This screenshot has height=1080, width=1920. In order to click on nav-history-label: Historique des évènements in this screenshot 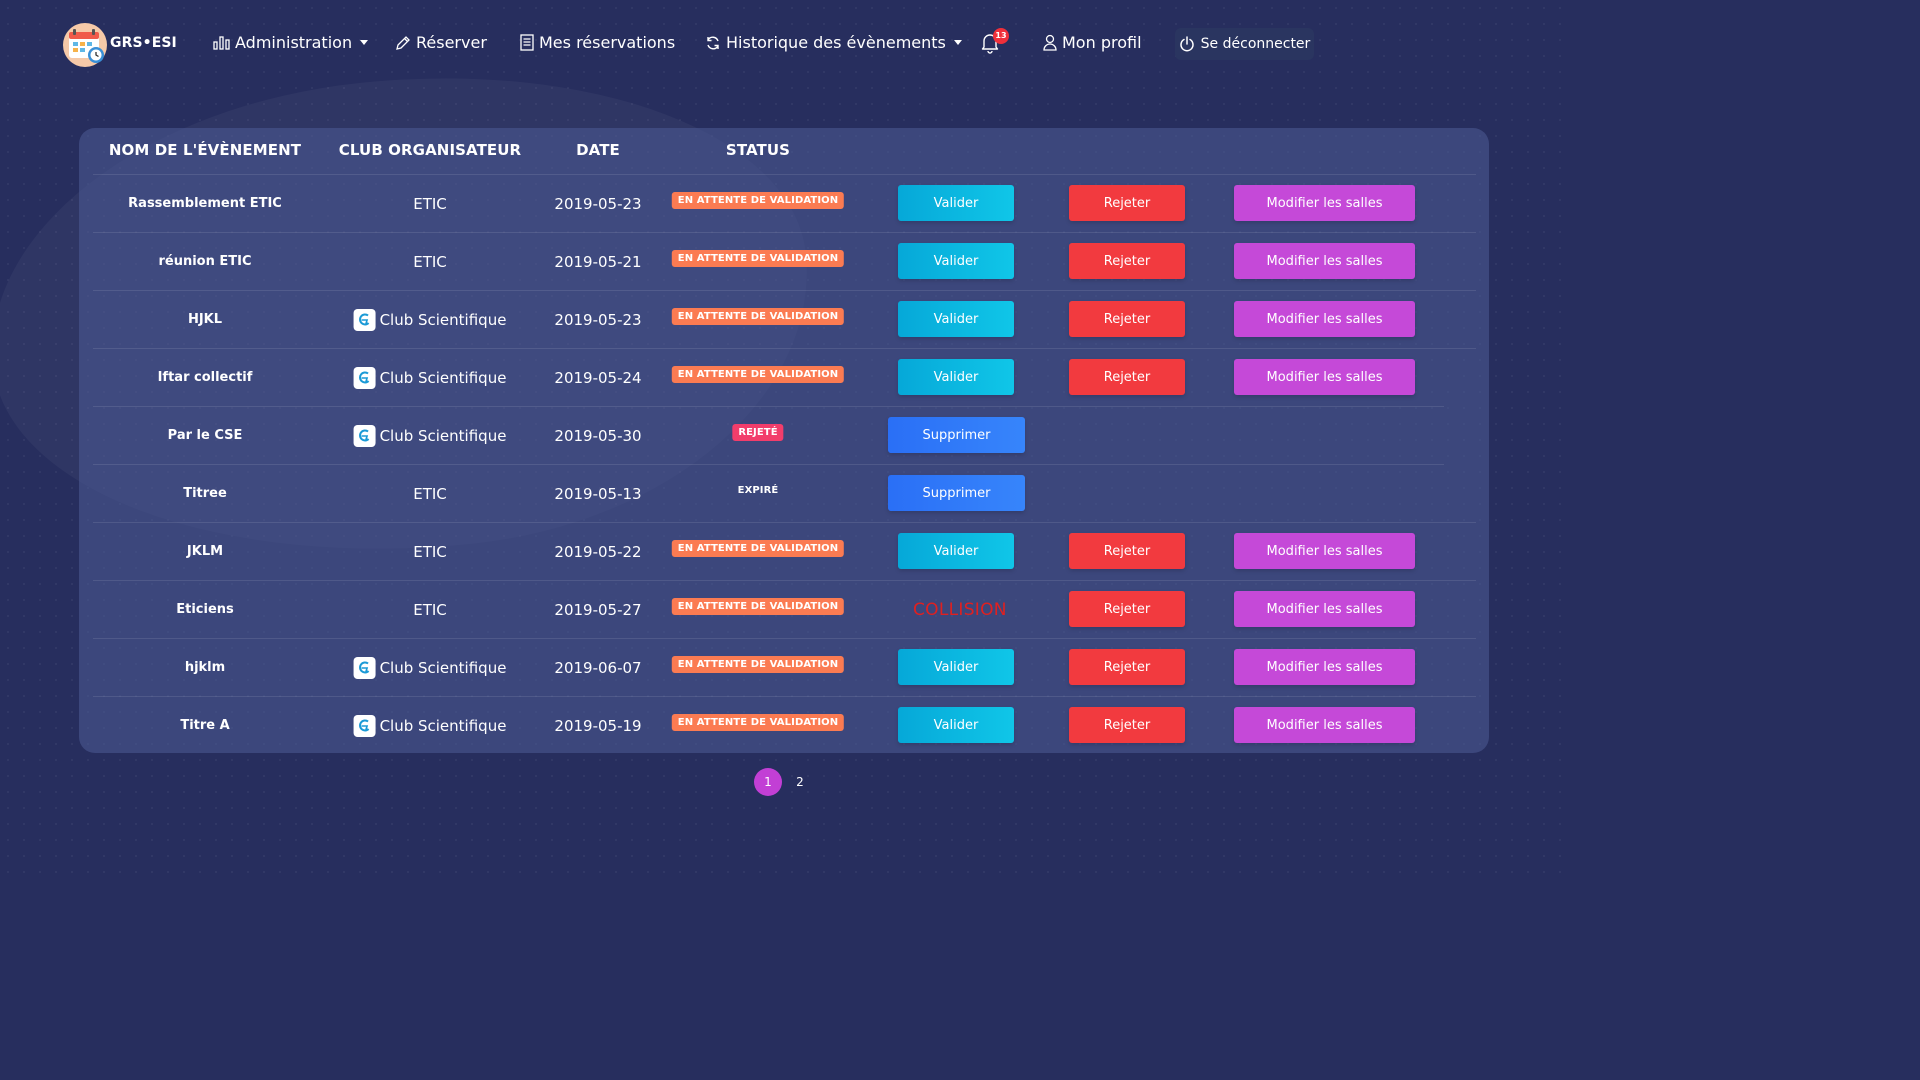, I will do `click(836, 42)`.